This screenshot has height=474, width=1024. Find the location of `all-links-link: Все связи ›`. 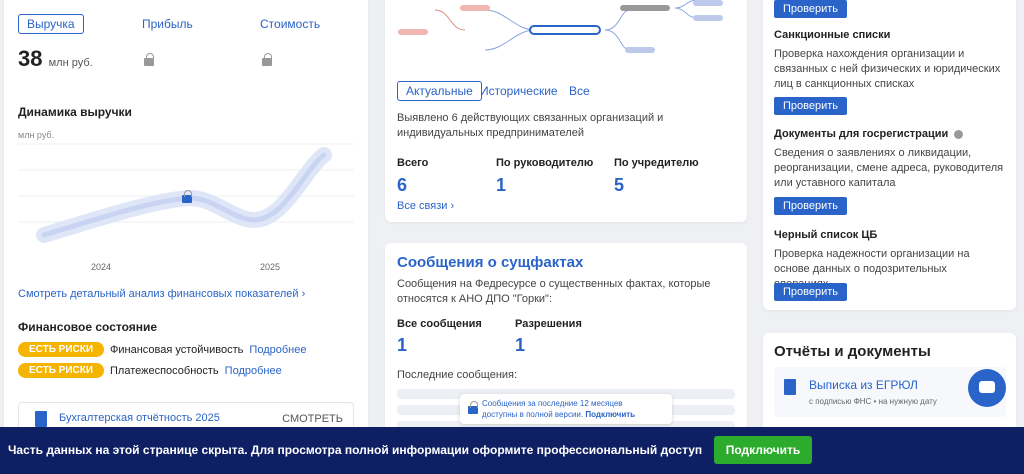

all-links-link: Все связи › is located at coordinates (425, 206).